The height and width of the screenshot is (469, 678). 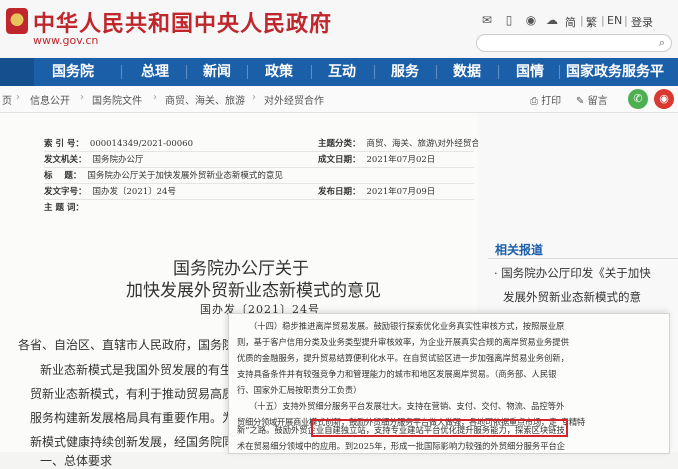 I want to click on body-paragraph-line: 各省、自治区、直辖市人民政府，国务院各, so click(x=132, y=345).